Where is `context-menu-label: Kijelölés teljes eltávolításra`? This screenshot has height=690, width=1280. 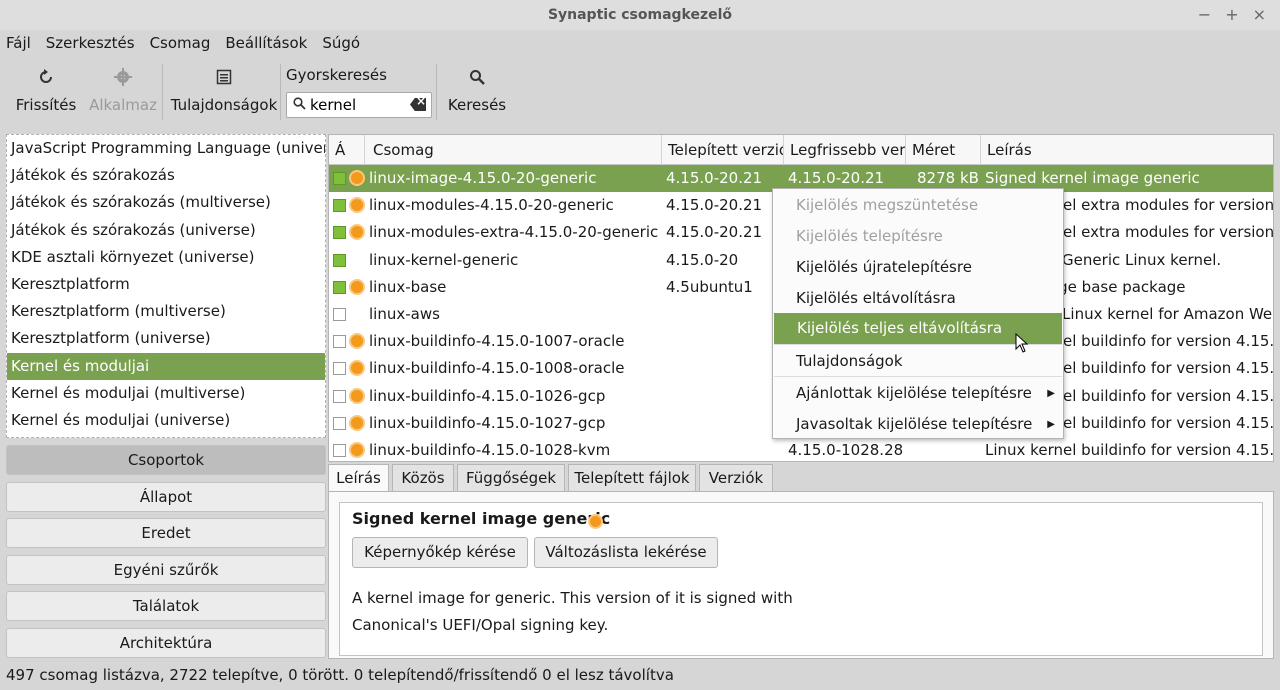
context-menu-label: Kijelölés teljes eltávolításra is located at coordinates (900, 328).